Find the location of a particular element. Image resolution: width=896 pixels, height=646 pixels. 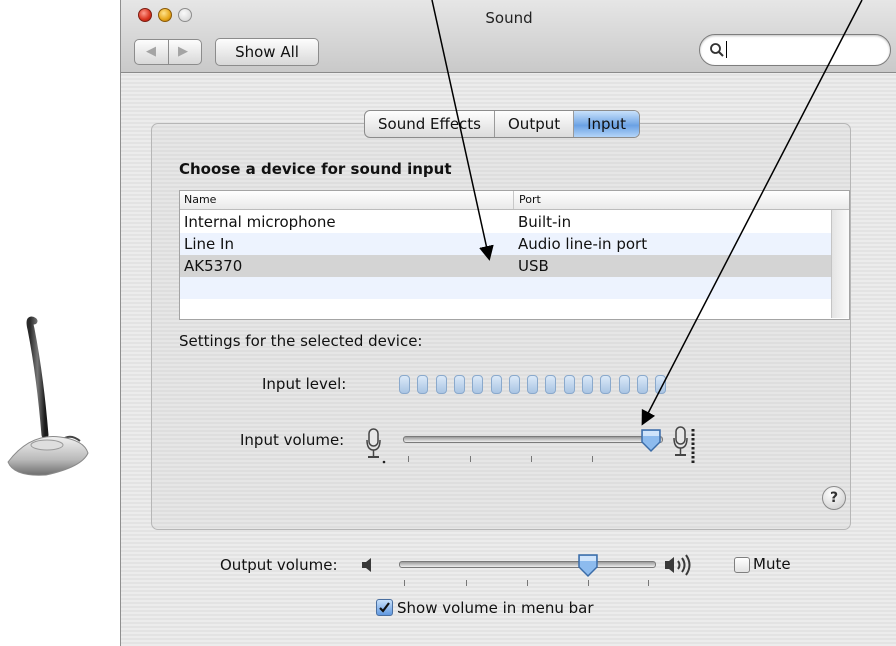

output-volume-track is located at coordinates (527, 564).